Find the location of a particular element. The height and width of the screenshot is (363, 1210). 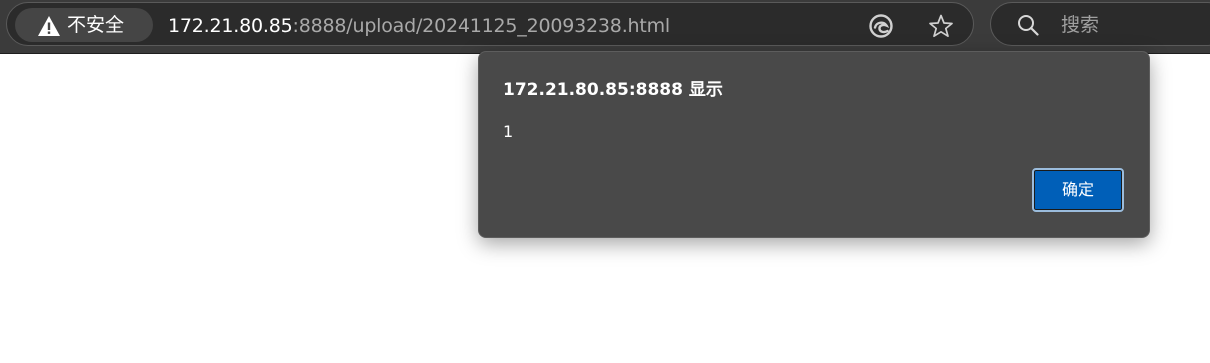

url-path: :8888/upload/20241125_20093238.html is located at coordinates (481, 26).